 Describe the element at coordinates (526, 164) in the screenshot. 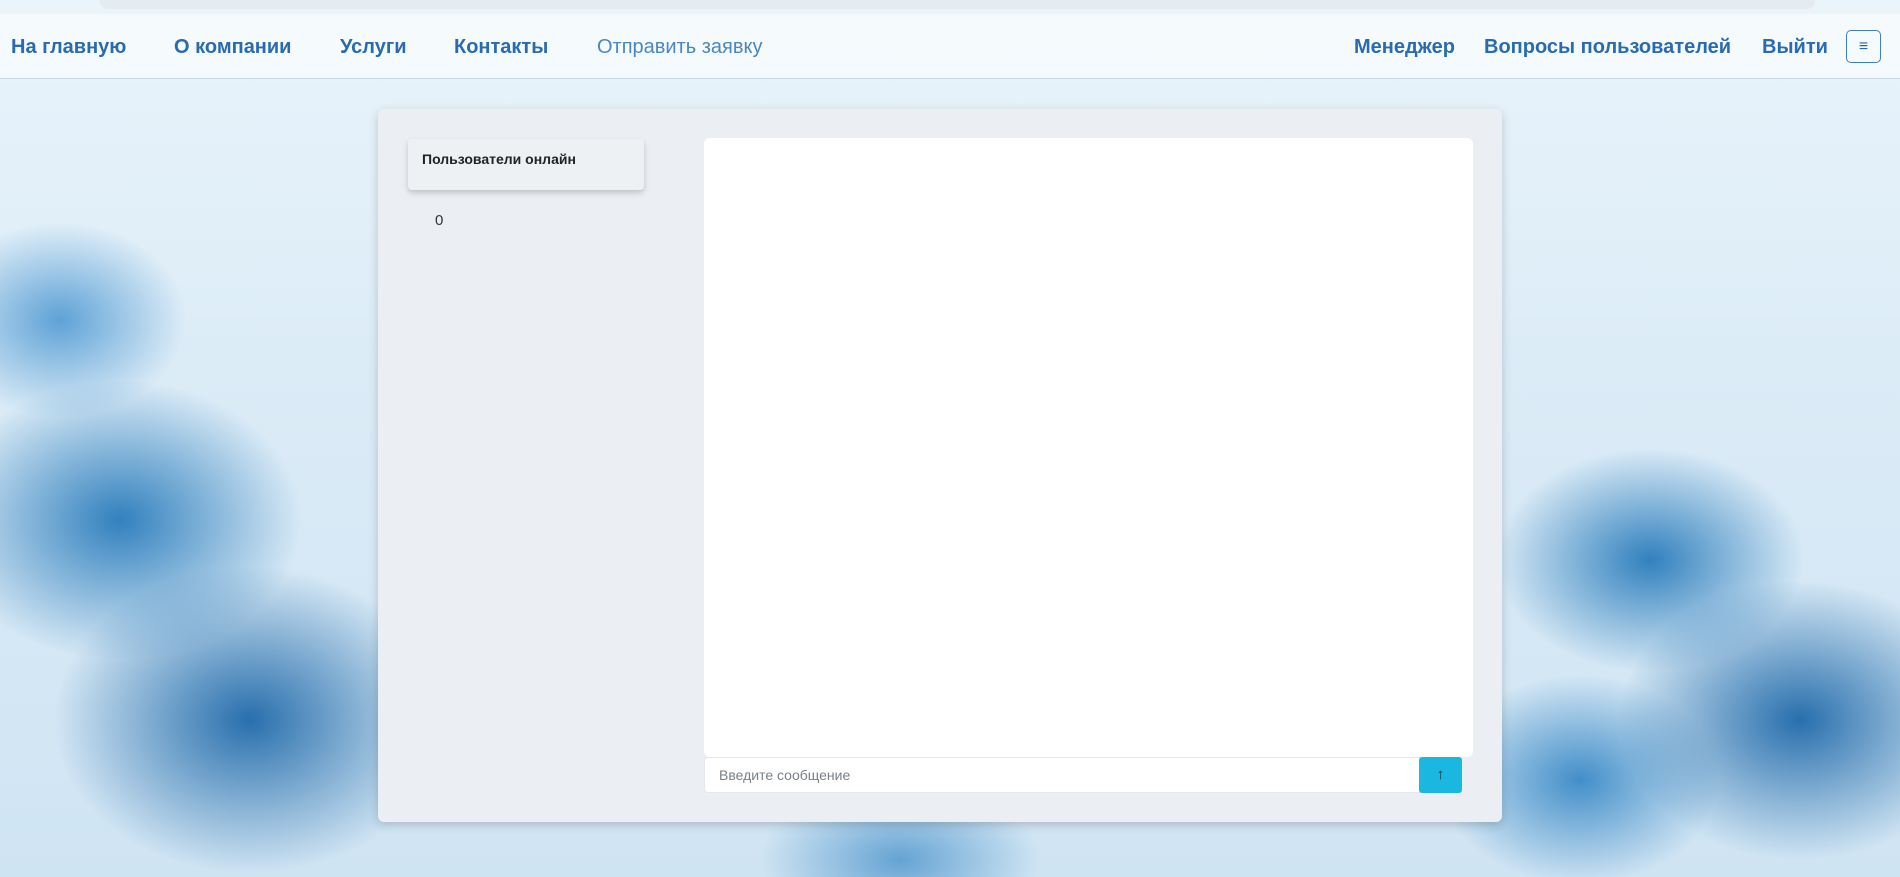

I see `online-users-header: Пользователи онлайн` at that location.